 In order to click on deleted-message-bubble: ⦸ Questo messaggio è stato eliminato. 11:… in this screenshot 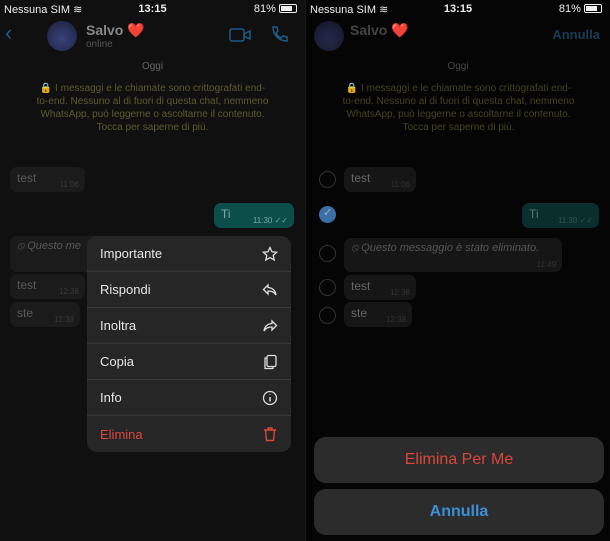, I will do `click(453, 255)`.